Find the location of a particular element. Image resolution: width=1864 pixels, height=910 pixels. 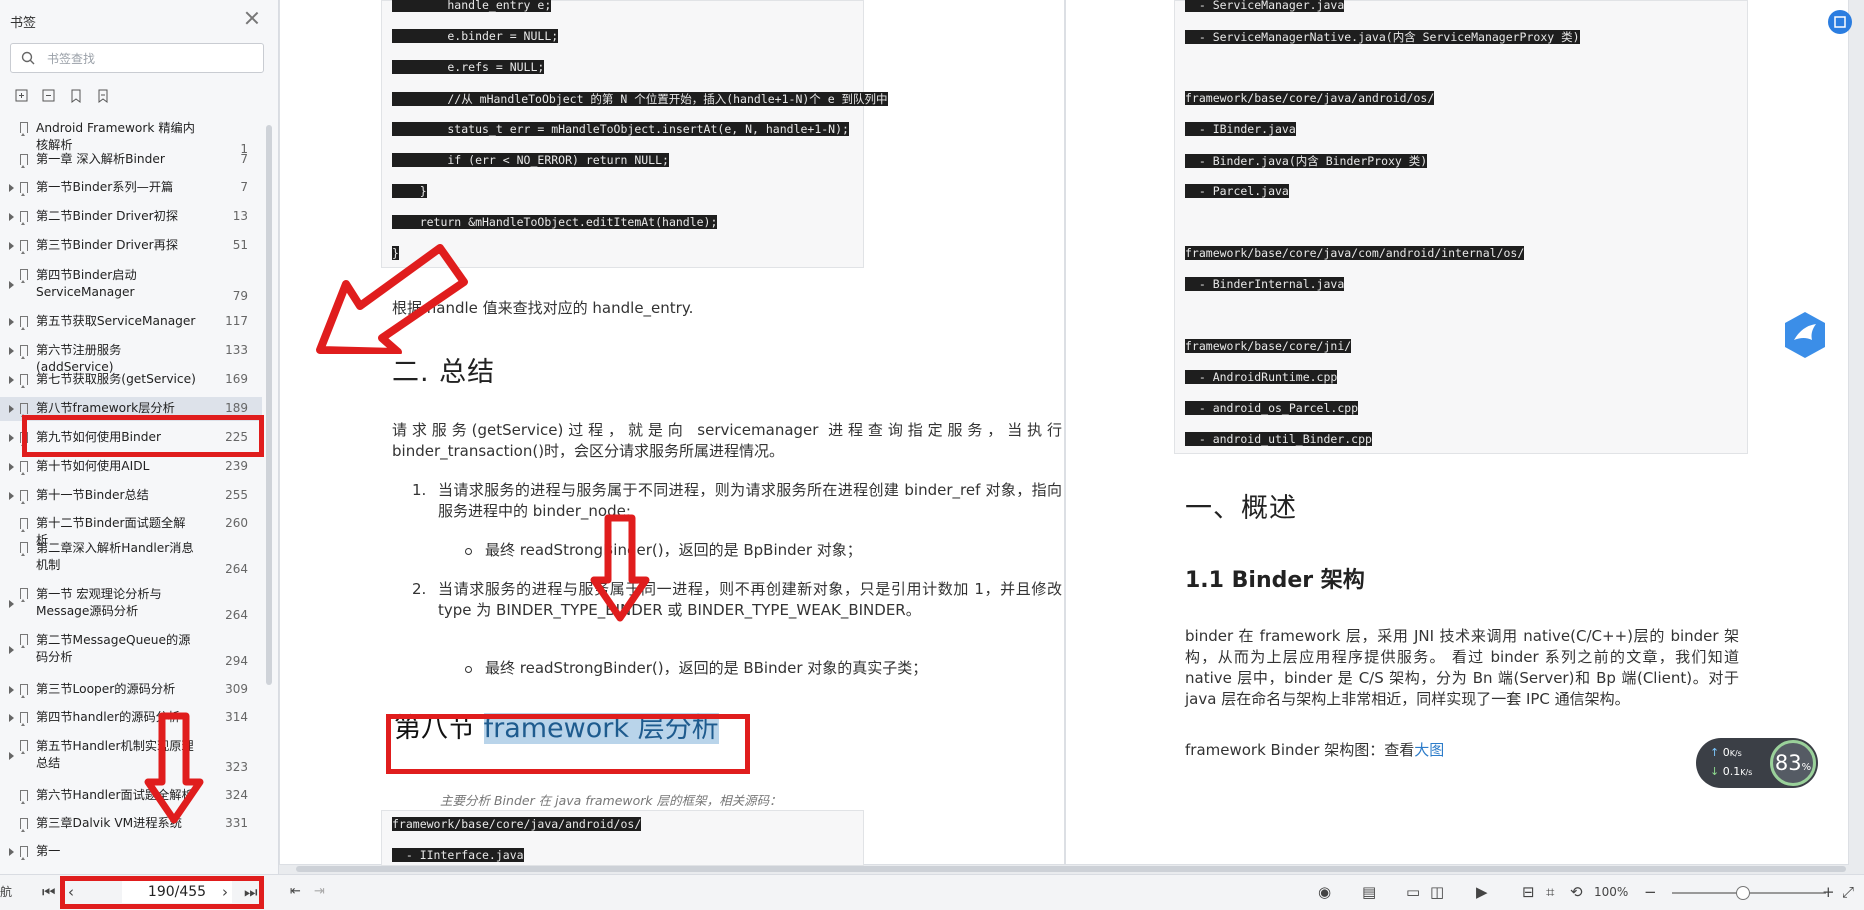

heading-summary: 二. 总结 is located at coordinates (444, 372).